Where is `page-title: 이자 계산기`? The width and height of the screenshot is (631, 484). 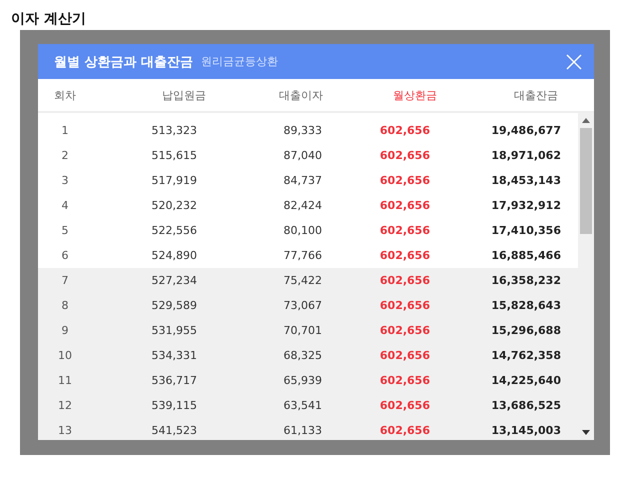
page-title: 이자 계산기 is located at coordinates (48, 19).